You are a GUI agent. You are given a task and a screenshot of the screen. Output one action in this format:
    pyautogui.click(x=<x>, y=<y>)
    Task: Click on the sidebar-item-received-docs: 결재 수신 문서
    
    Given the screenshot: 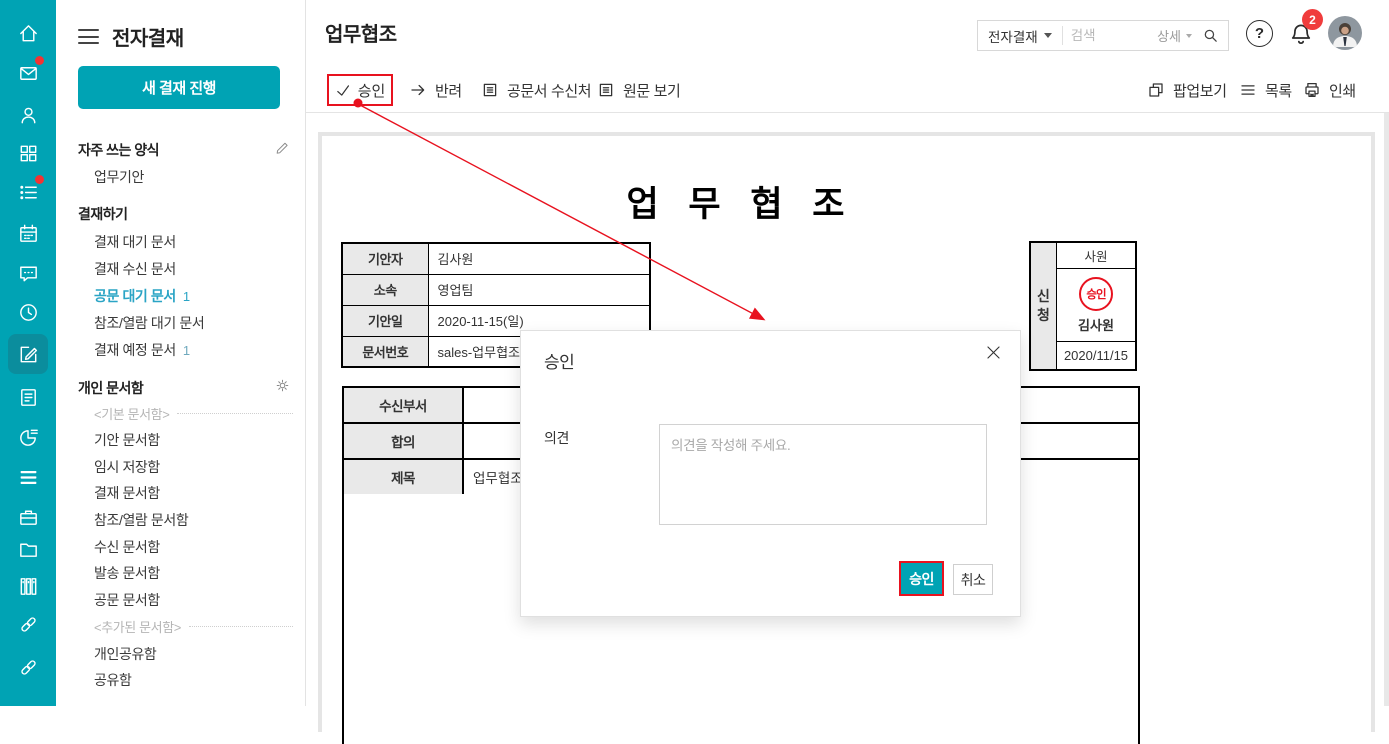 What is the action you would take?
    pyautogui.click(x=135, y=269)
    